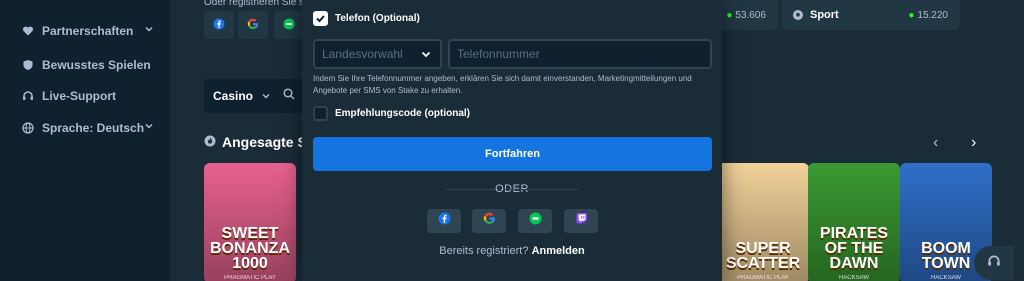 The image size is (1024, 281). I want to click on globe-icon, so click(28, 128).